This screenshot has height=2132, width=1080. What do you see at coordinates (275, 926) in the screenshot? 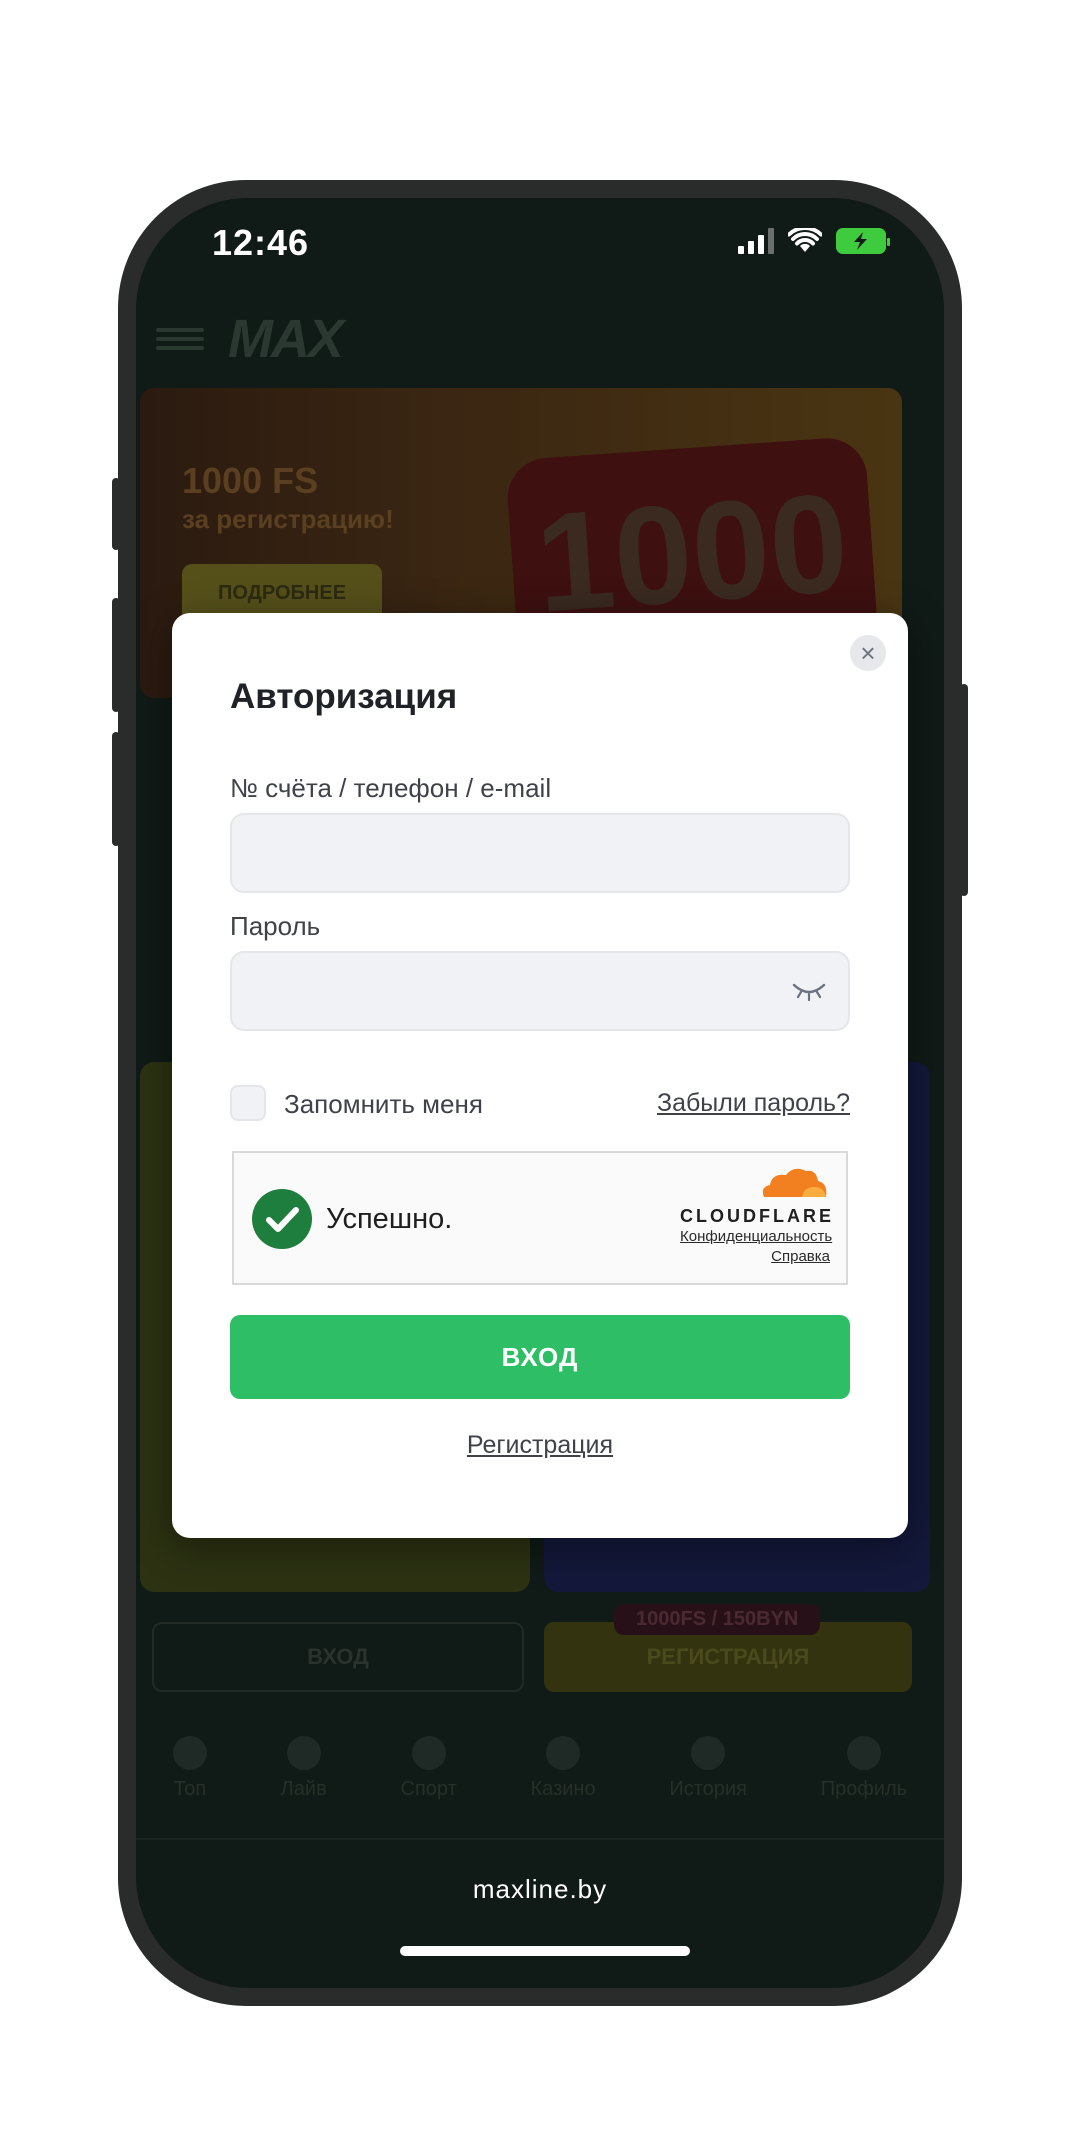
I see `password-label: Пароль` at bounding box center [275, 926].